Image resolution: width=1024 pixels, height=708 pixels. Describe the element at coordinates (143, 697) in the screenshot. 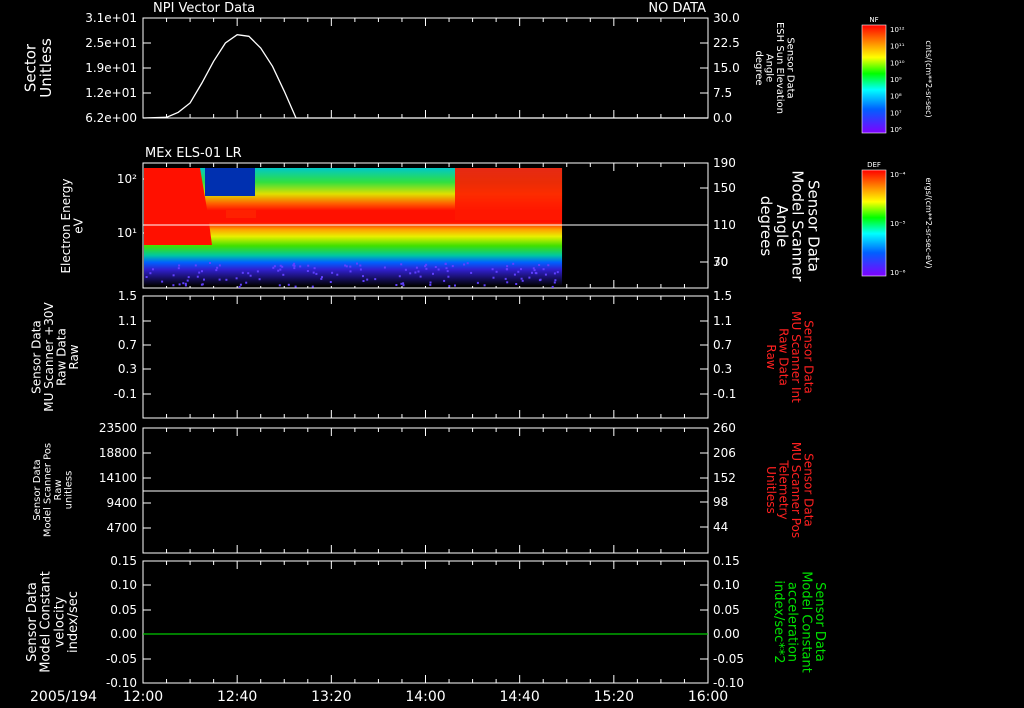

I see `x-axis-tick-label: 12:00` at that location.